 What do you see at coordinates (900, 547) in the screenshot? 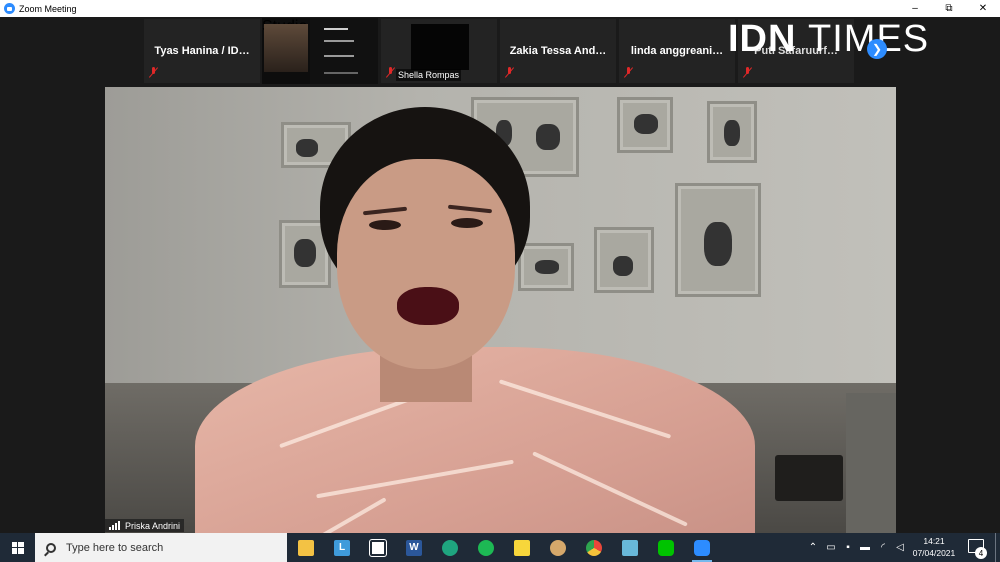
I see `volume-icon: ◁` at bounding box center [900, 547].